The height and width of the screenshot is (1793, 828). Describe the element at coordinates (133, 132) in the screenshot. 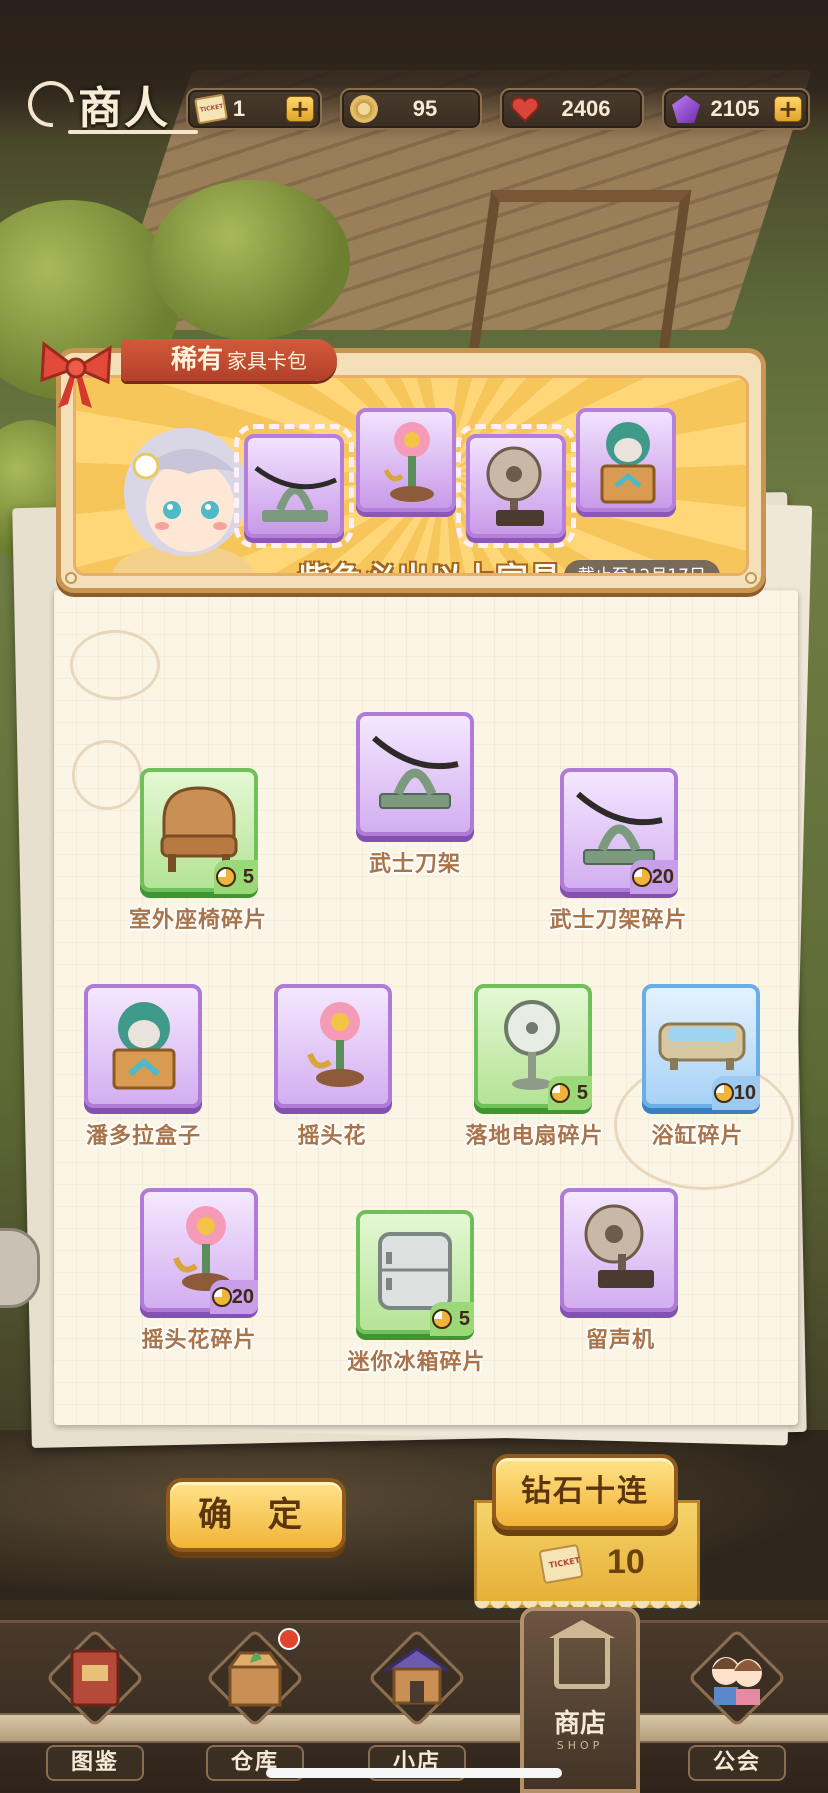

I see `title-underline` at that location.